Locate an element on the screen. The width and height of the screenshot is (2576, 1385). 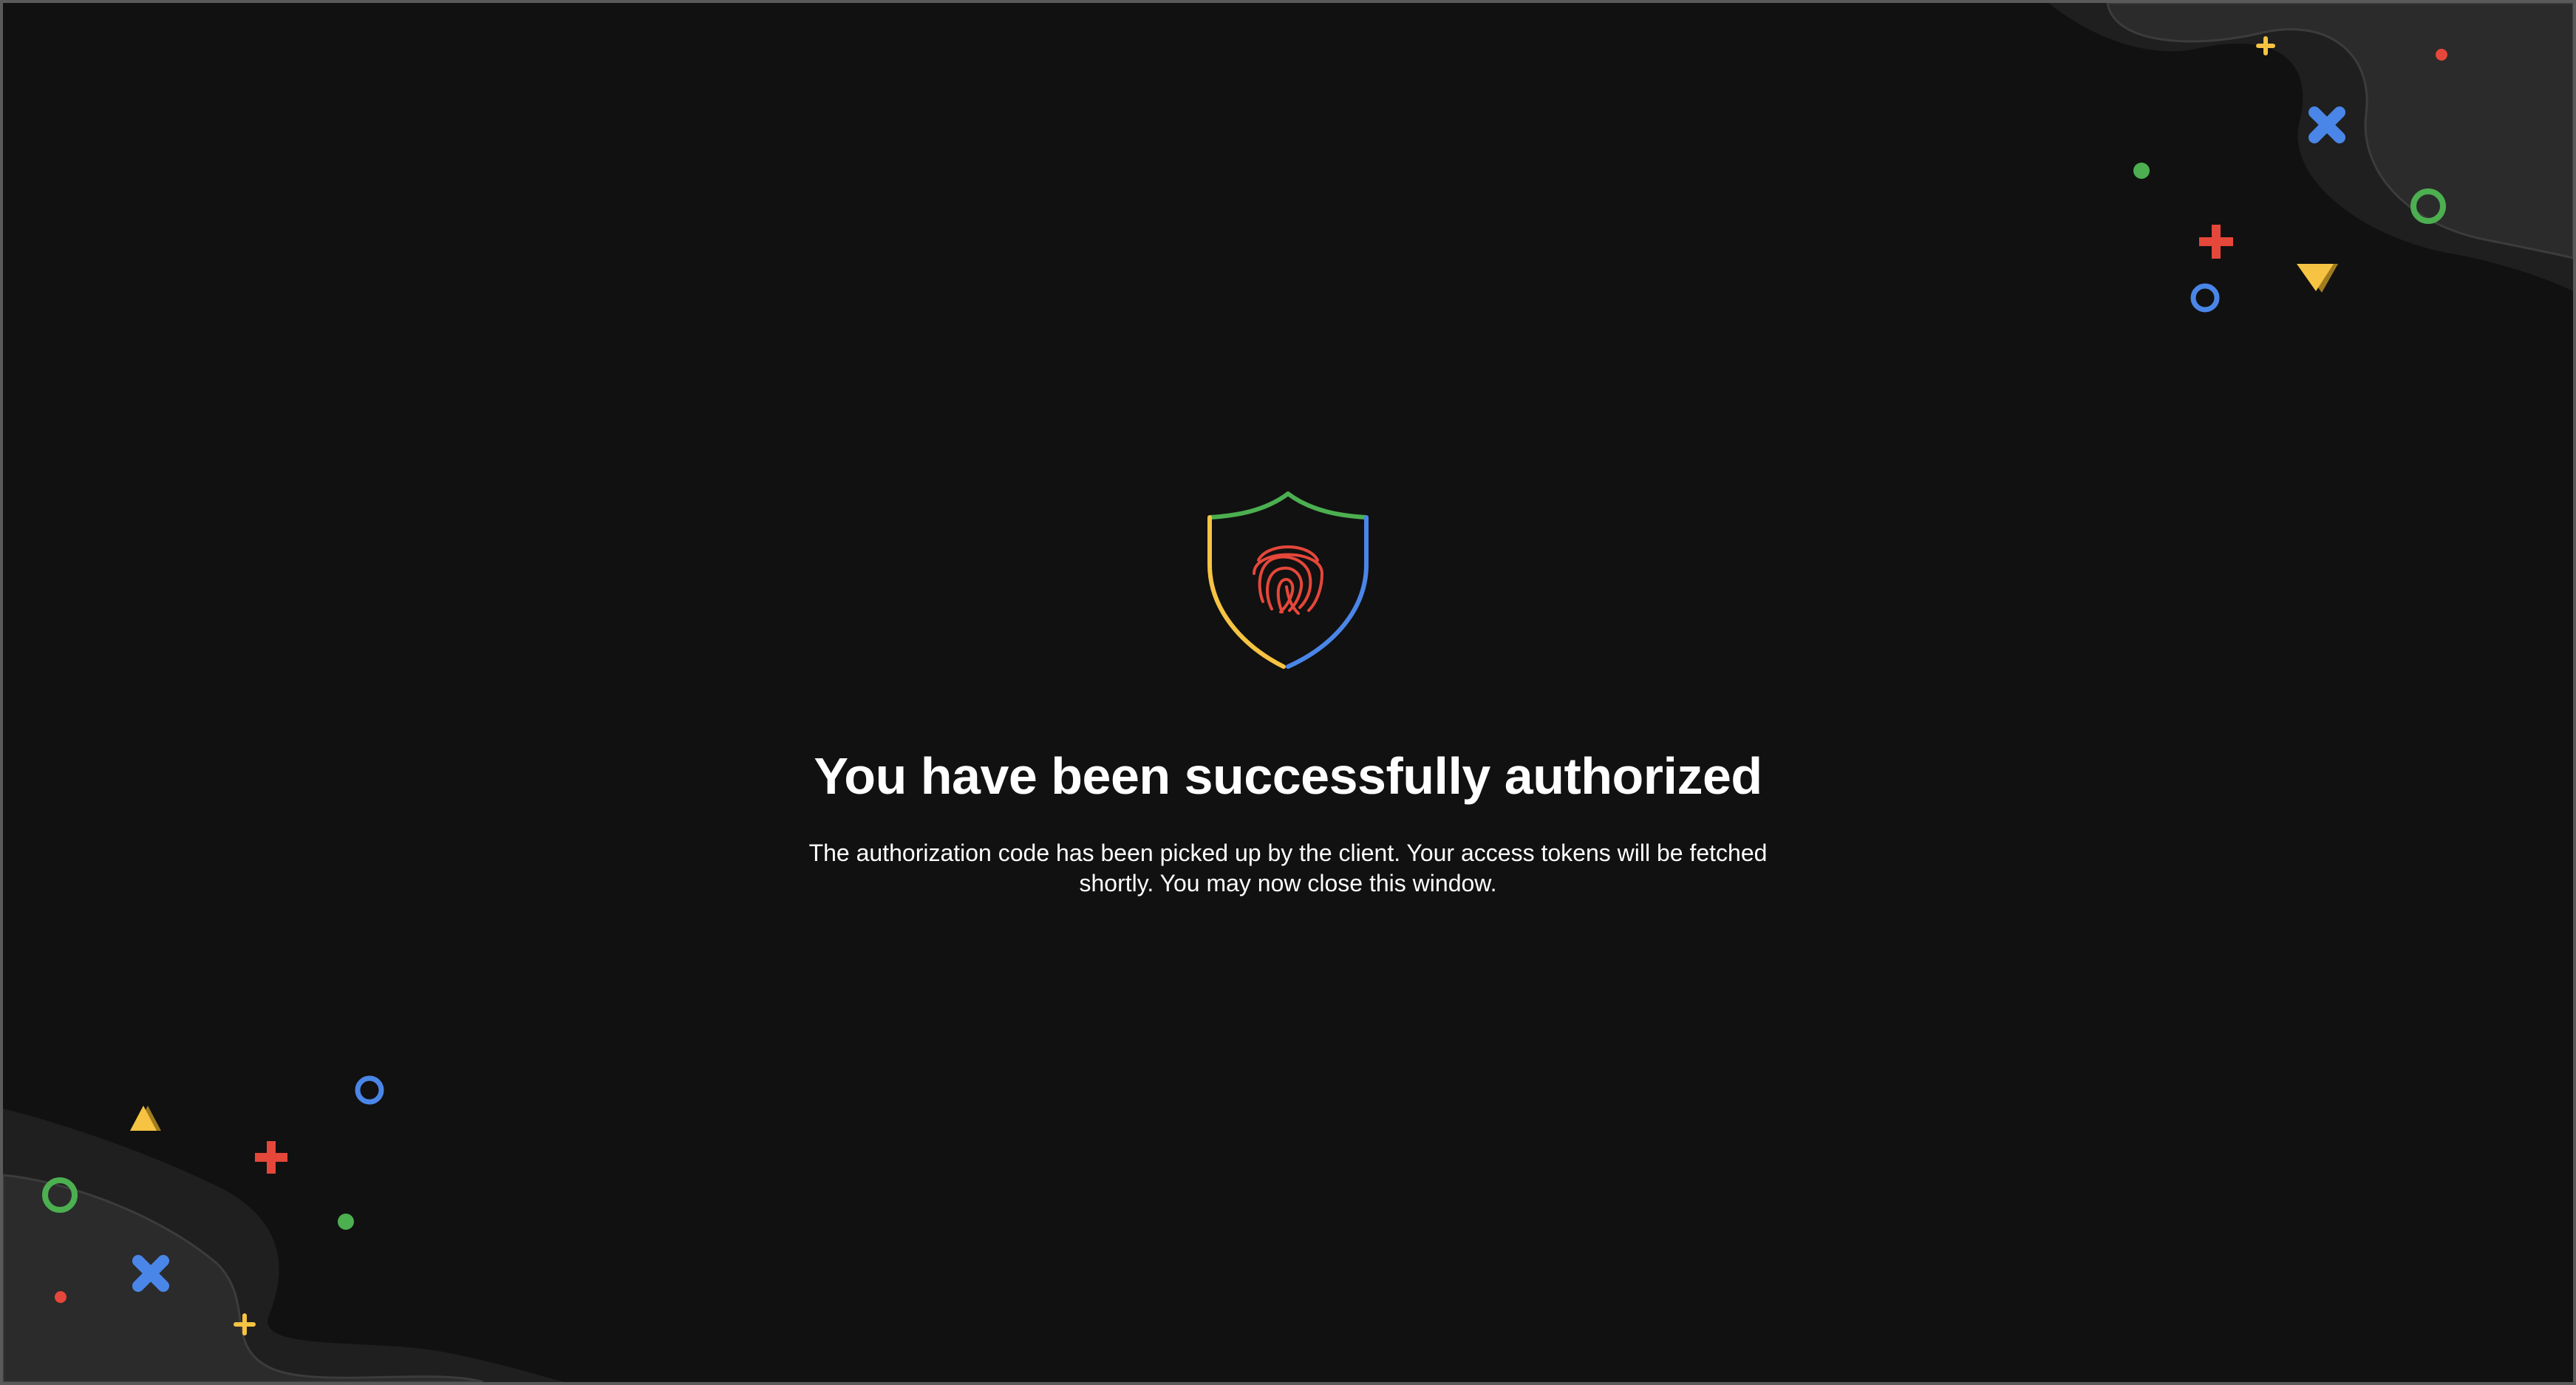
top-right-decoration is located at coordinates (2310, 158).